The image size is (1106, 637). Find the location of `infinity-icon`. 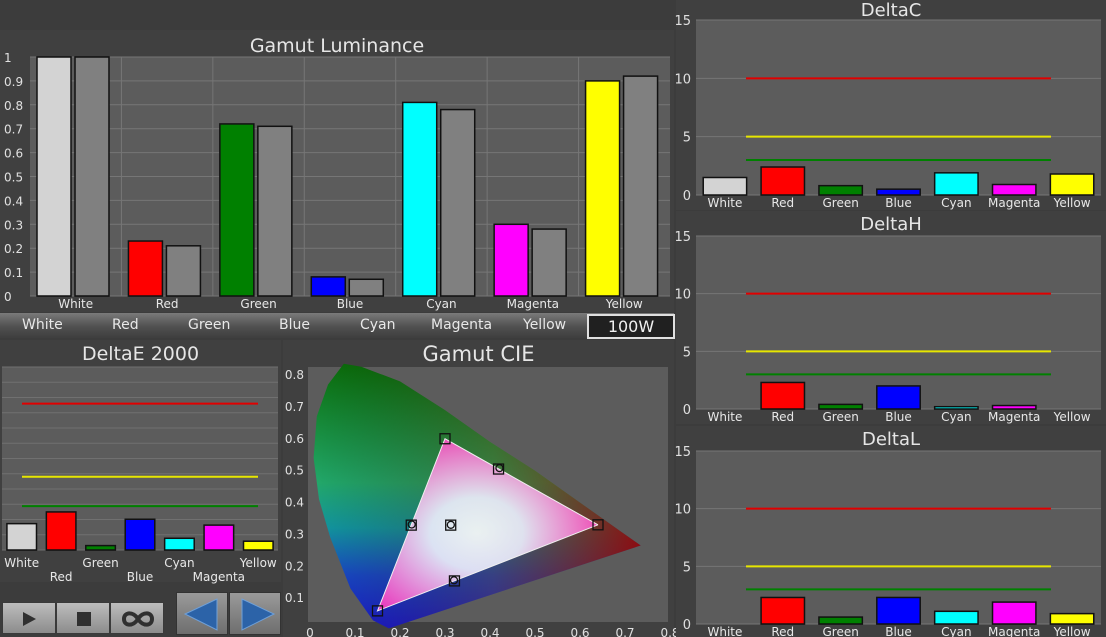

infinity-icon is located at coordinates (138, 619).